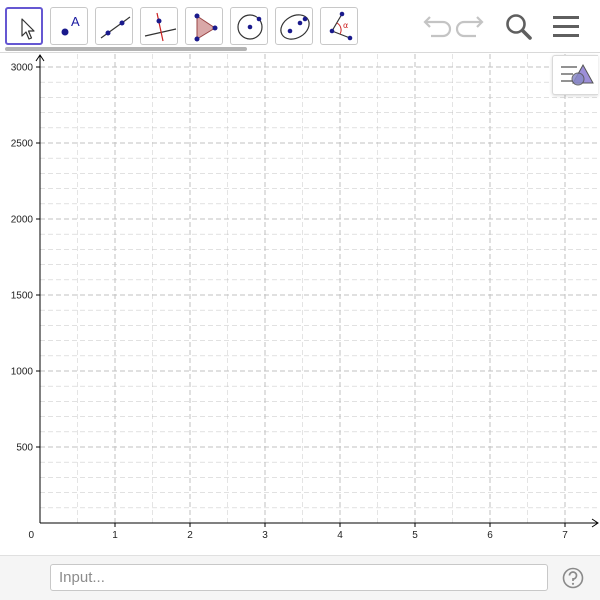 This screenshot has width=600, height=600. What do you see at coordinates (115, 535) in the screenshot?
I see `x-tick-label: 1` at bounding box center [115, 535].